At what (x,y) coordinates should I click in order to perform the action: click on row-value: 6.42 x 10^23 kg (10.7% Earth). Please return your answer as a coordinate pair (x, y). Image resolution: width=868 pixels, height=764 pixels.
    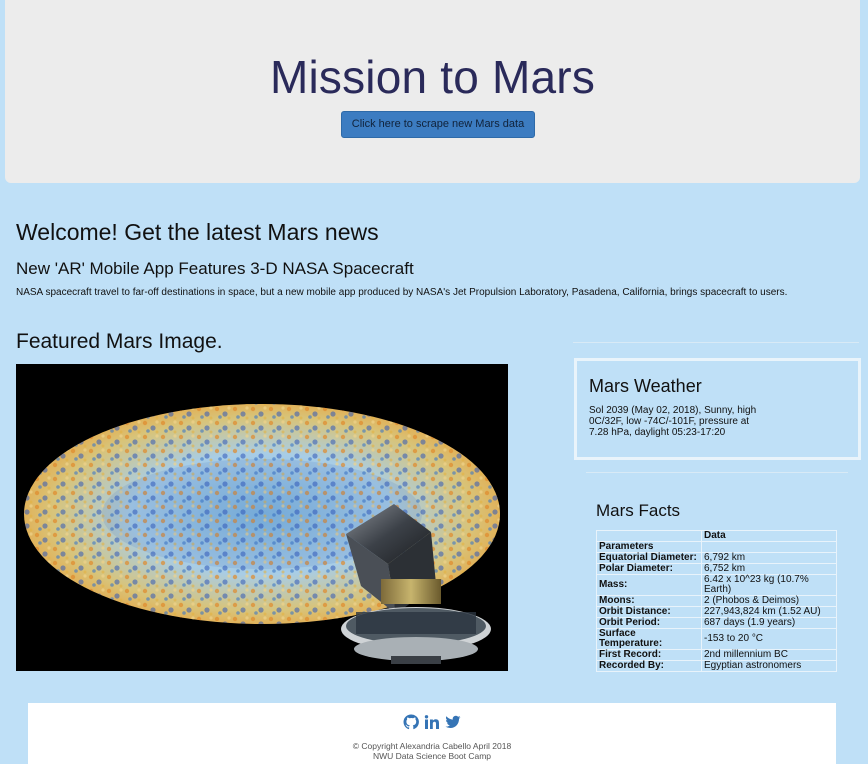
    Looking at the image, I should click on (769, 585).